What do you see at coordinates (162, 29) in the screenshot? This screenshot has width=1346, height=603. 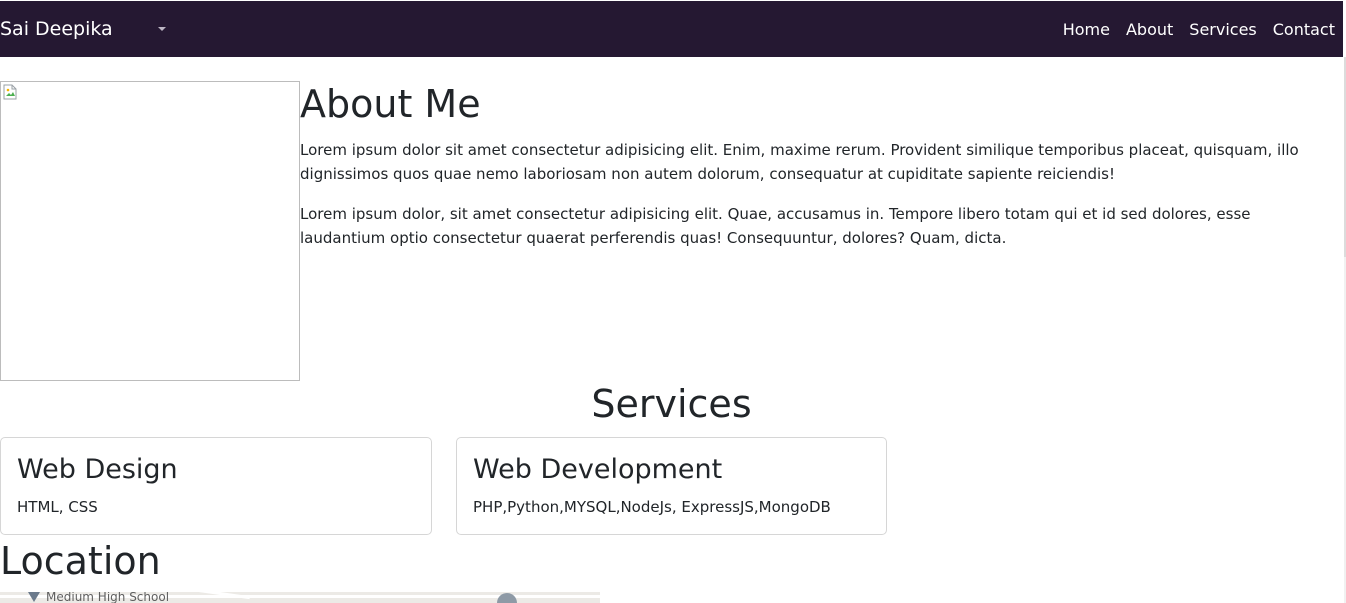 I see `dropdown-caret-icon` at bounding box center [162, 29].